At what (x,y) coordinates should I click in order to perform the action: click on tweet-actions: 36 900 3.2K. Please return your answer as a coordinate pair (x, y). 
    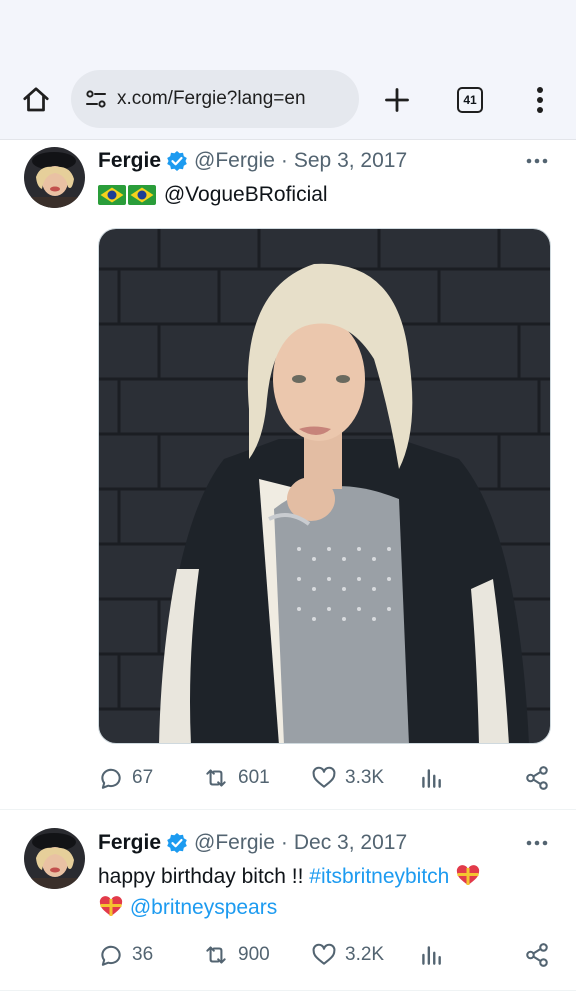
    Looking at the image, I should click on (326, 955).